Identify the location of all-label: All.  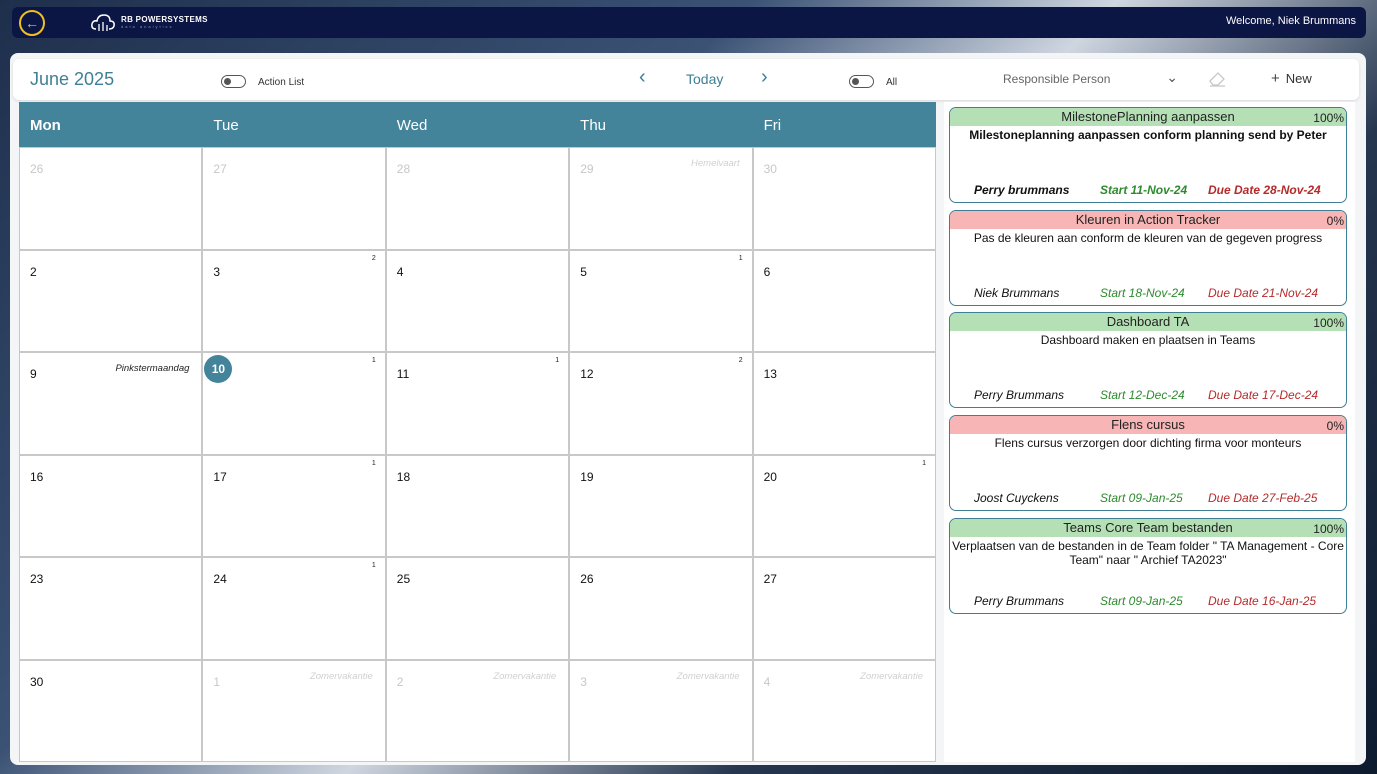
(892, 82).